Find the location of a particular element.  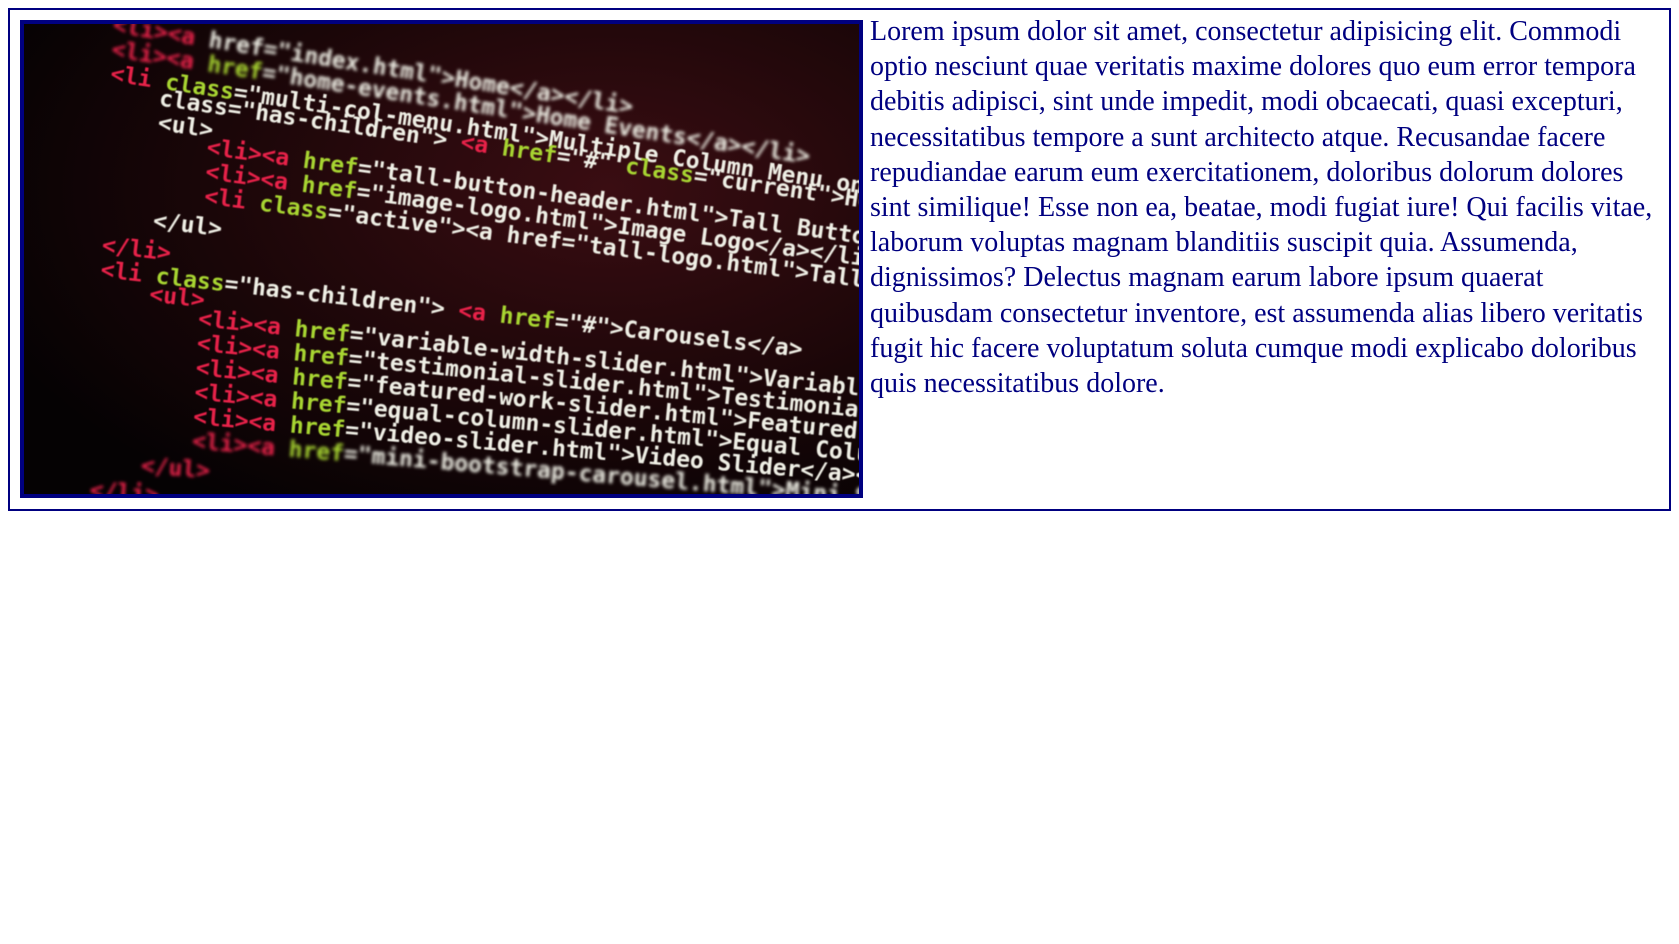

code-token: </ul> is located at coordinates (175, 468).